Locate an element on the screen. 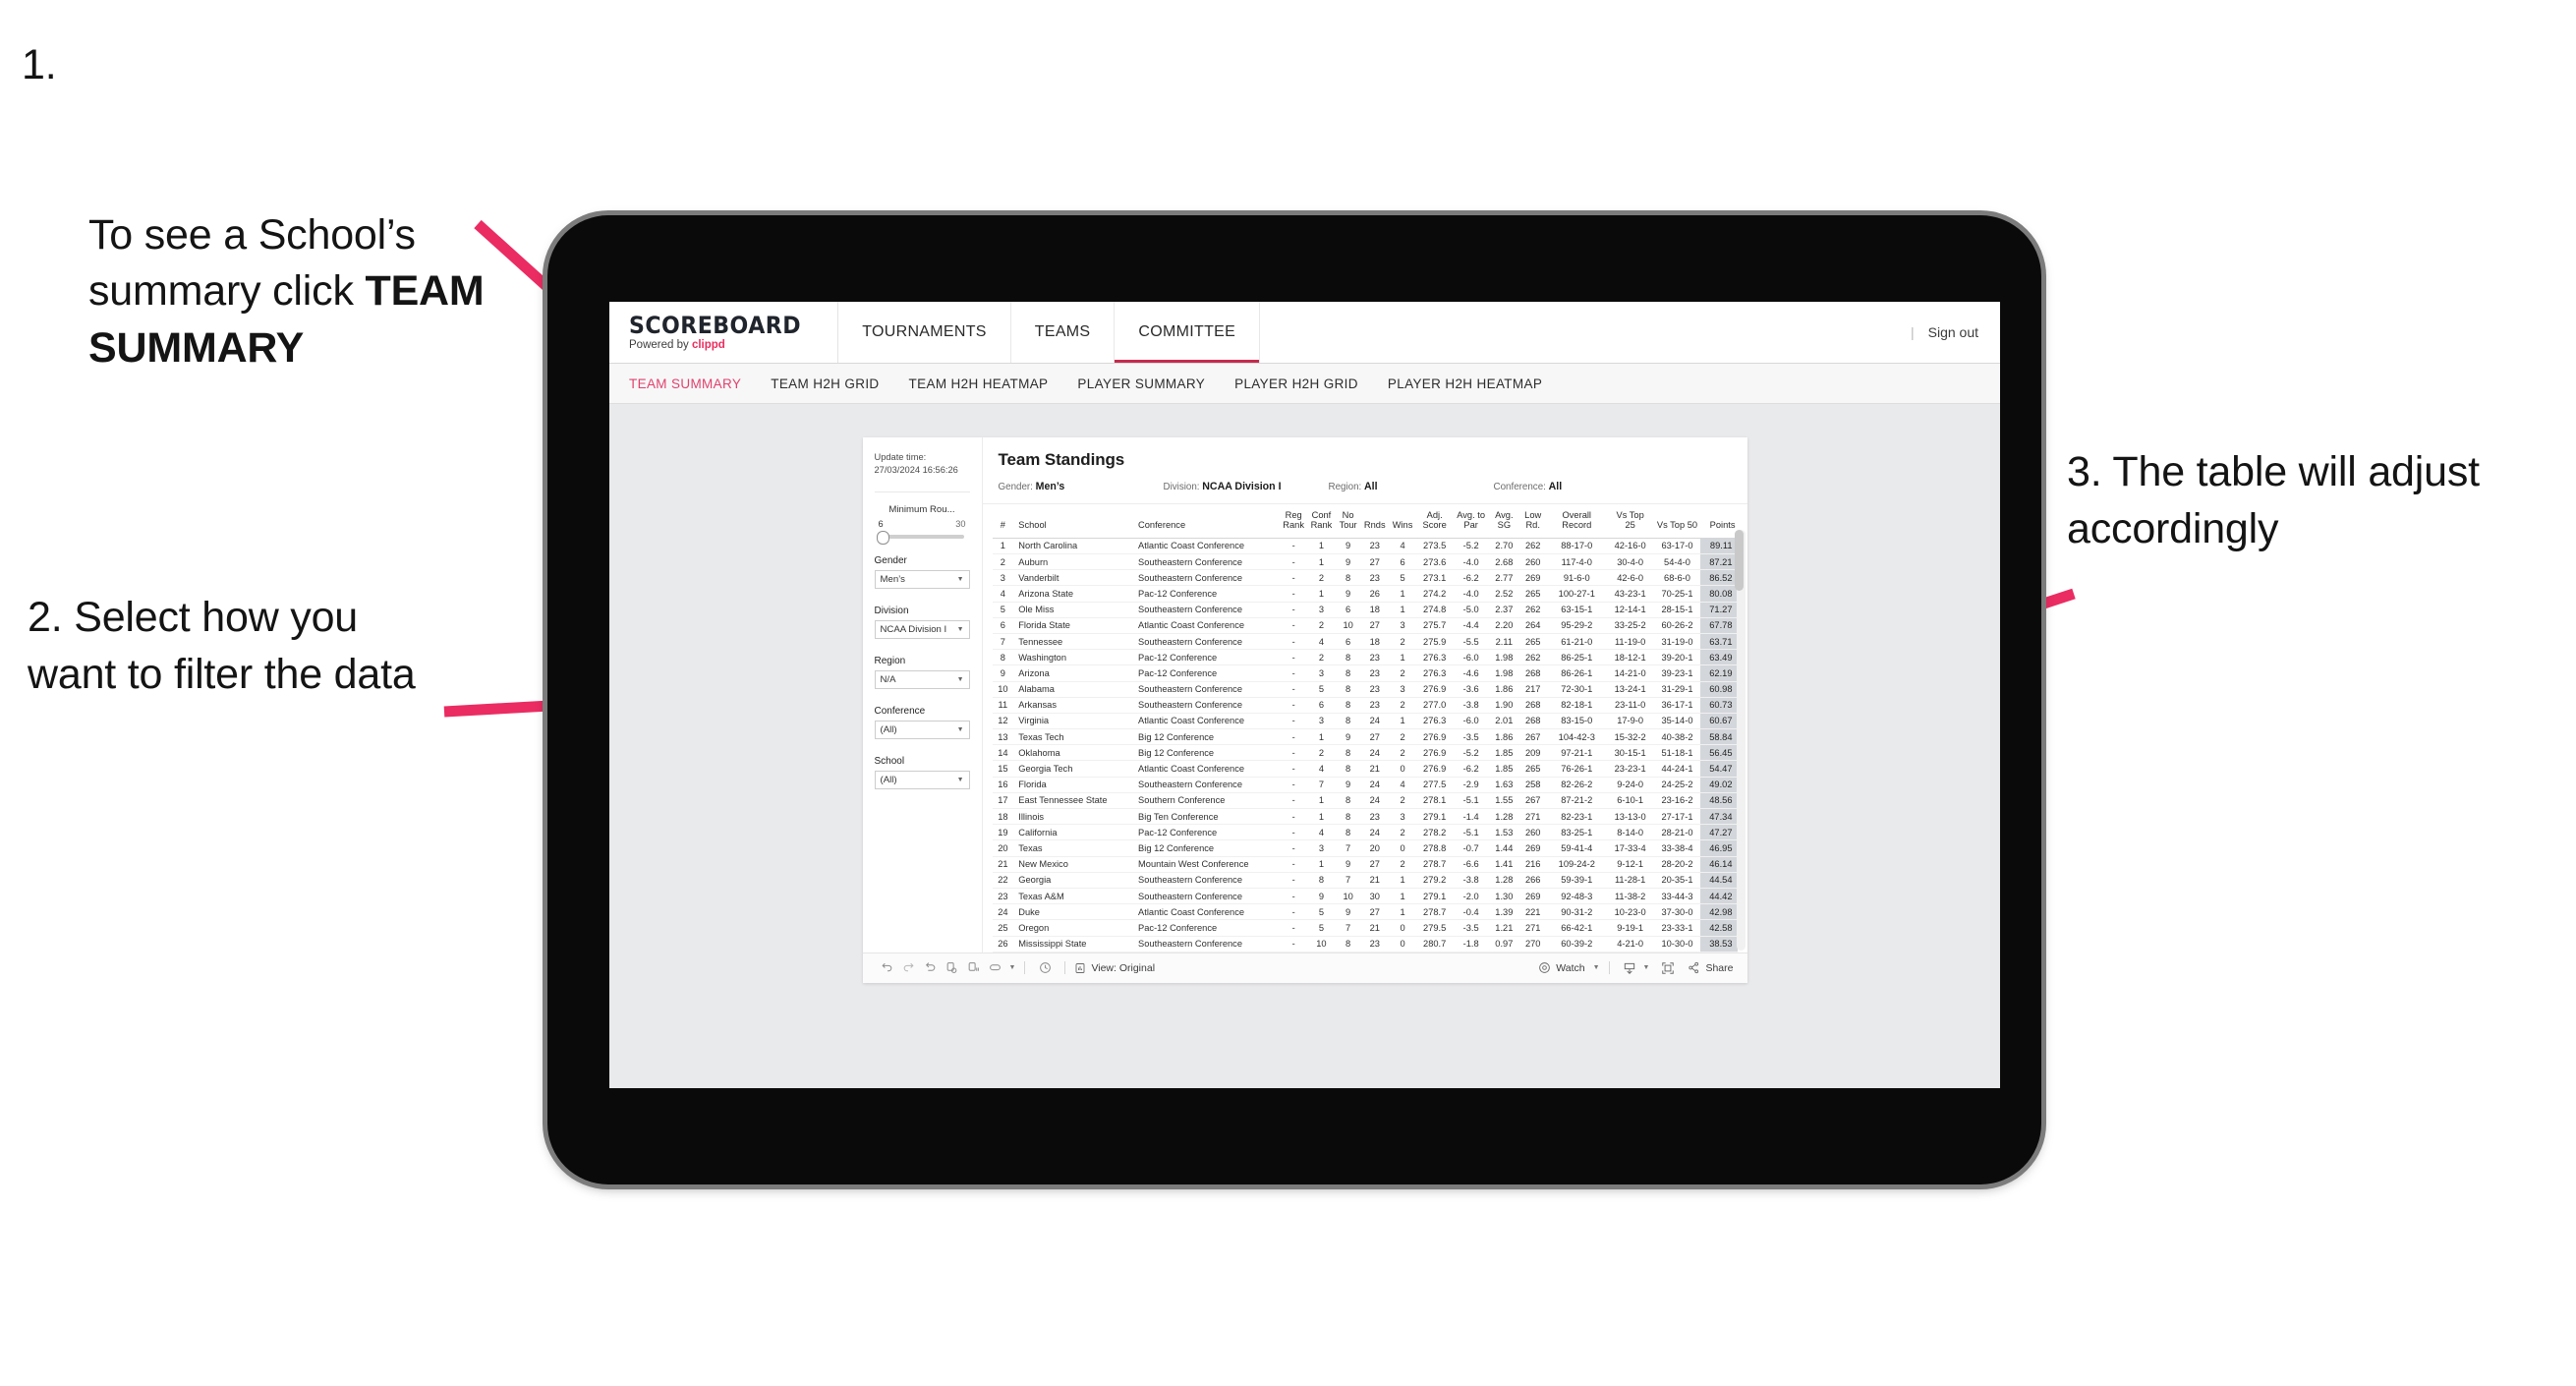 This screenshot has height=1386, width=2576. view-original-button: View: Original is located at coordinates (1114, 968).